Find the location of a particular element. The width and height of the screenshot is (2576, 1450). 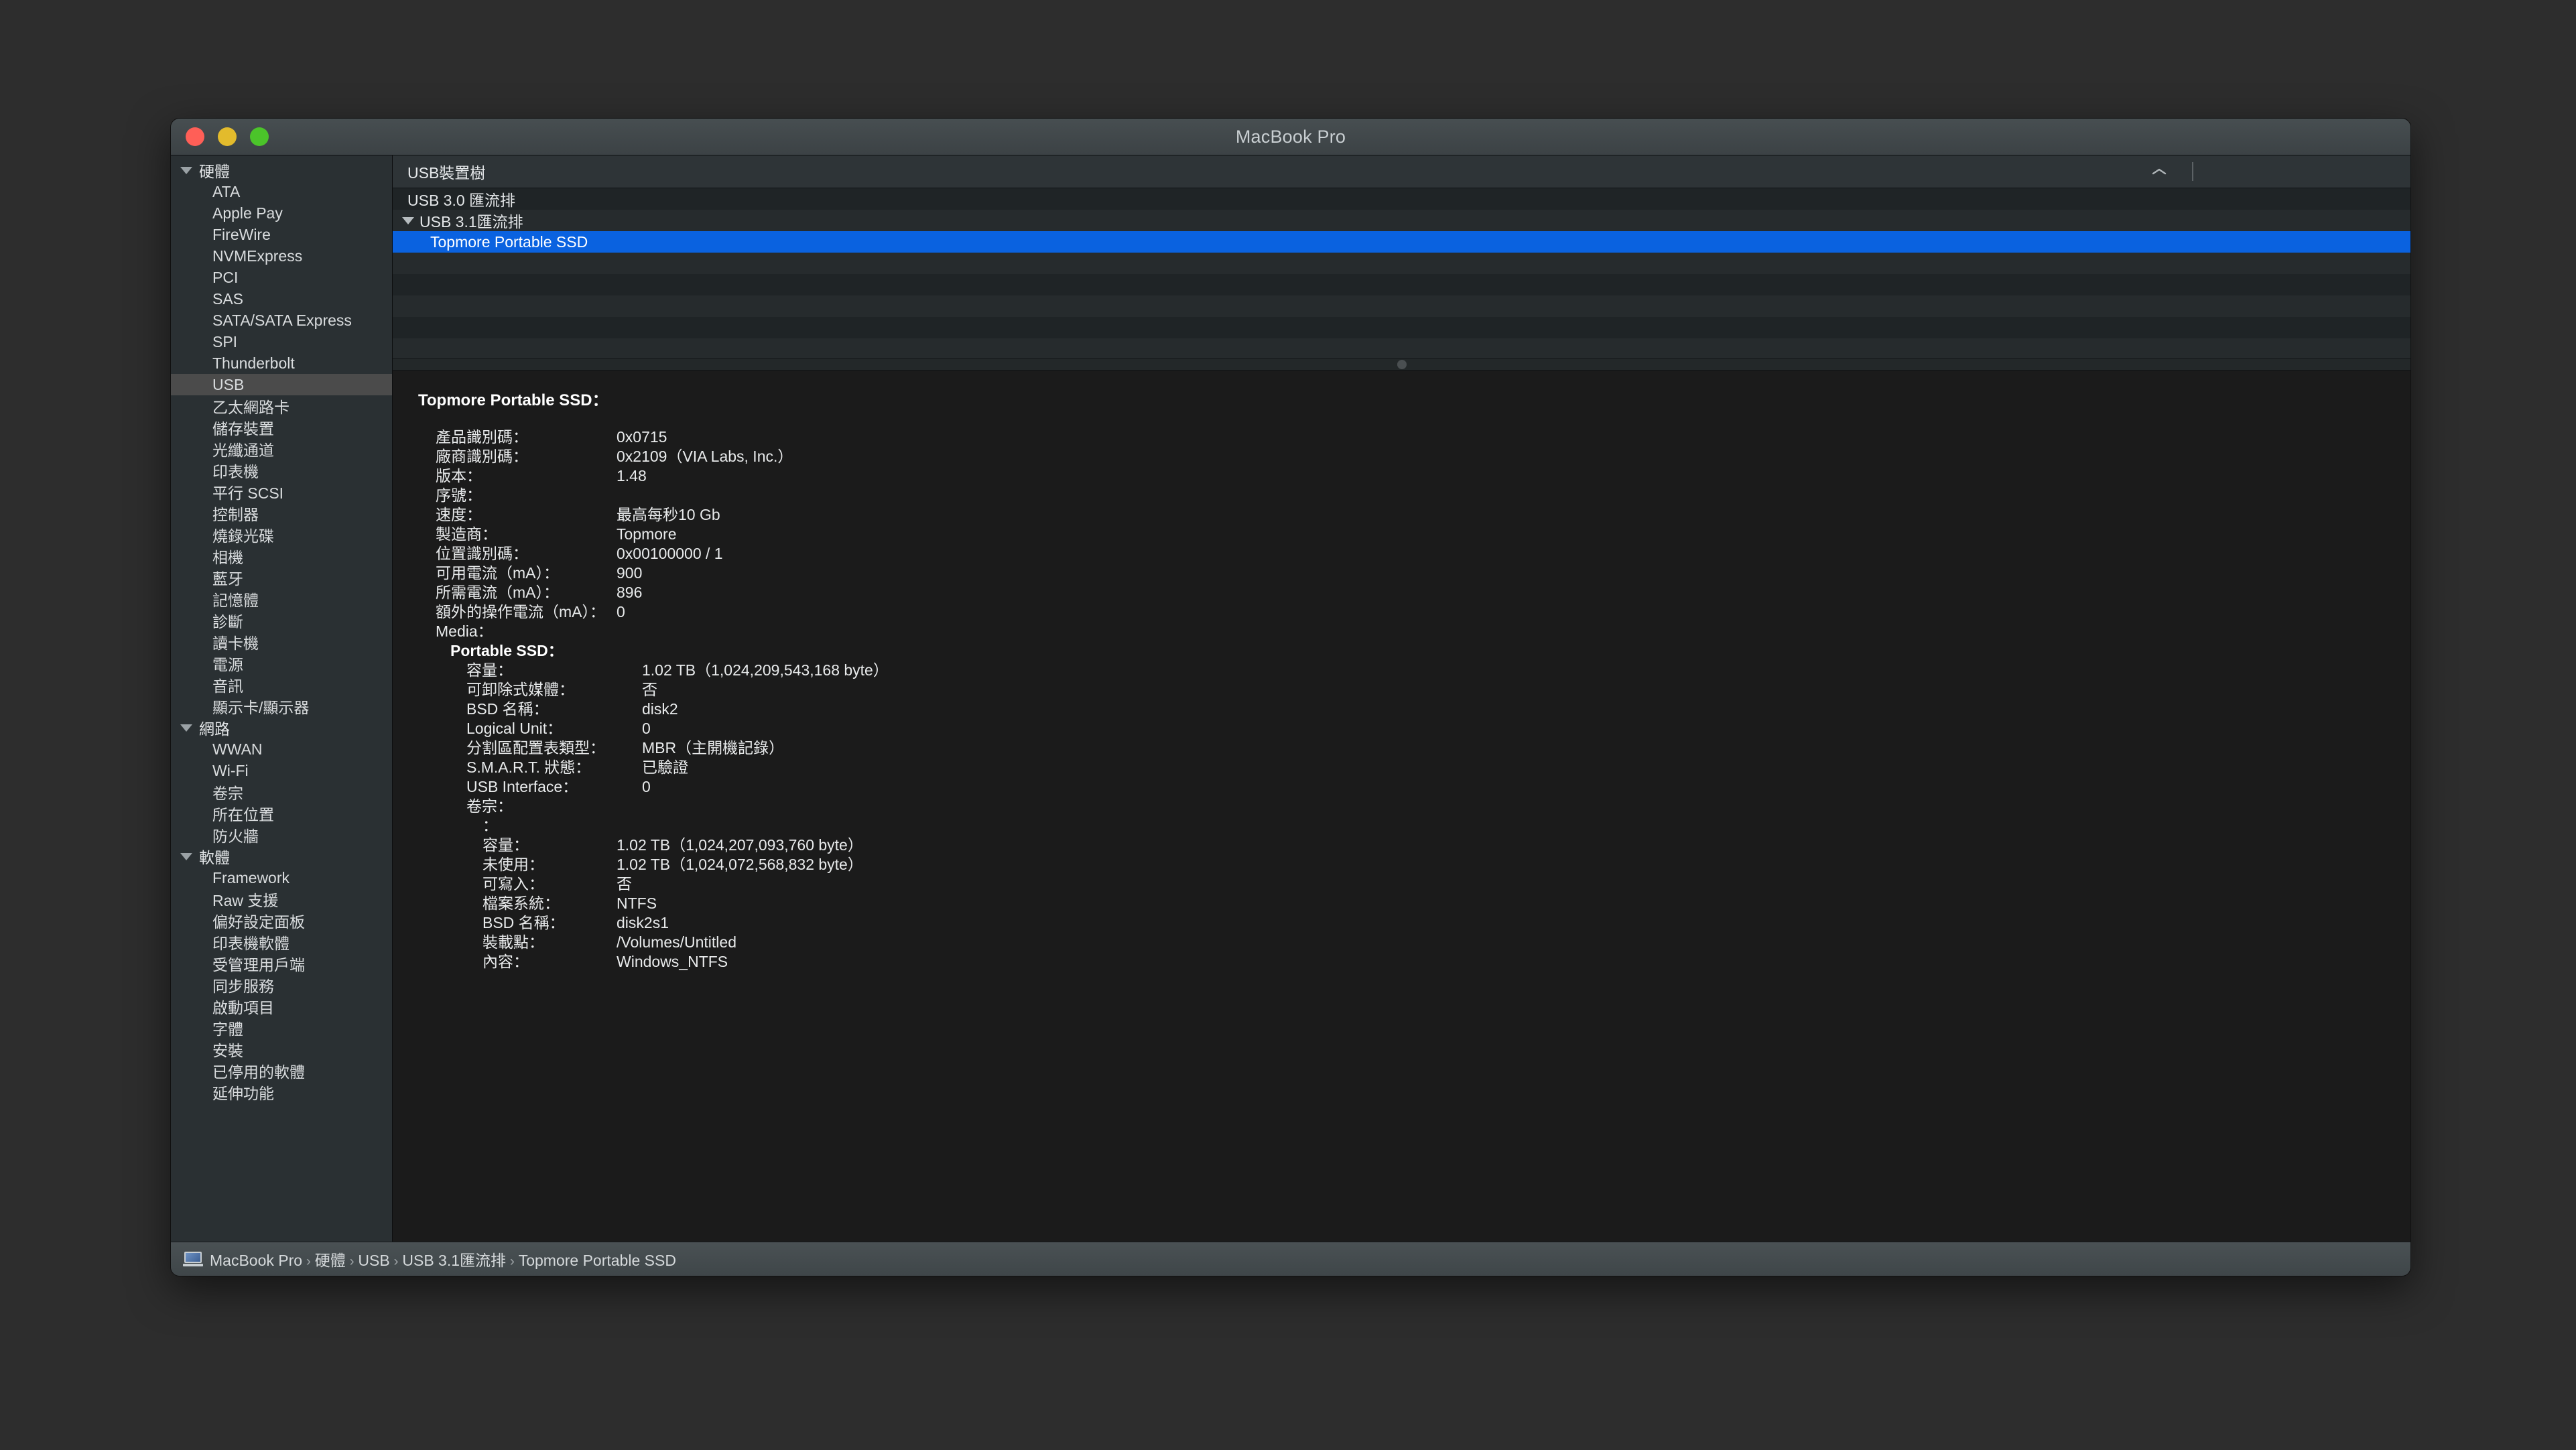

sidebar-item-: 字體 is located at coordinates (281, 1028).